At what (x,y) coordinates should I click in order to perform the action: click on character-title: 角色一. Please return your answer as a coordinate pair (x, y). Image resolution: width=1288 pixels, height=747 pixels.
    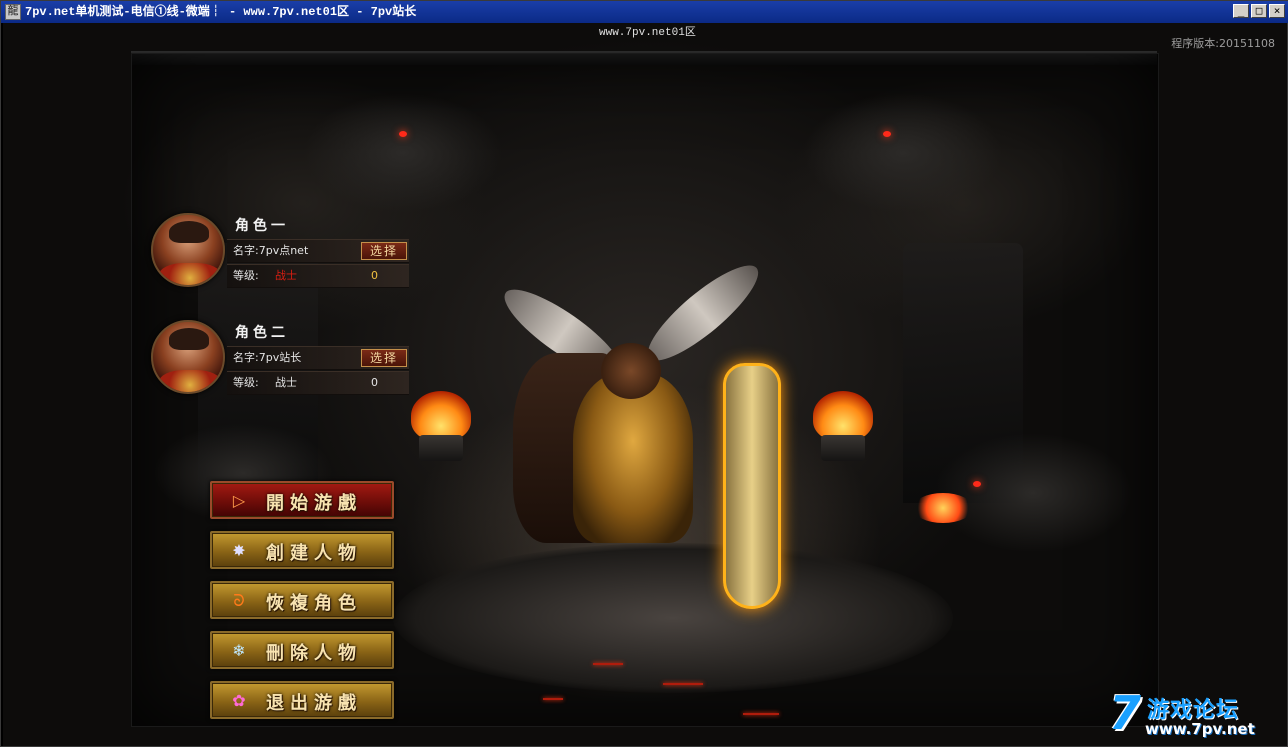
    Looking at the image, I should click on (262, 226).